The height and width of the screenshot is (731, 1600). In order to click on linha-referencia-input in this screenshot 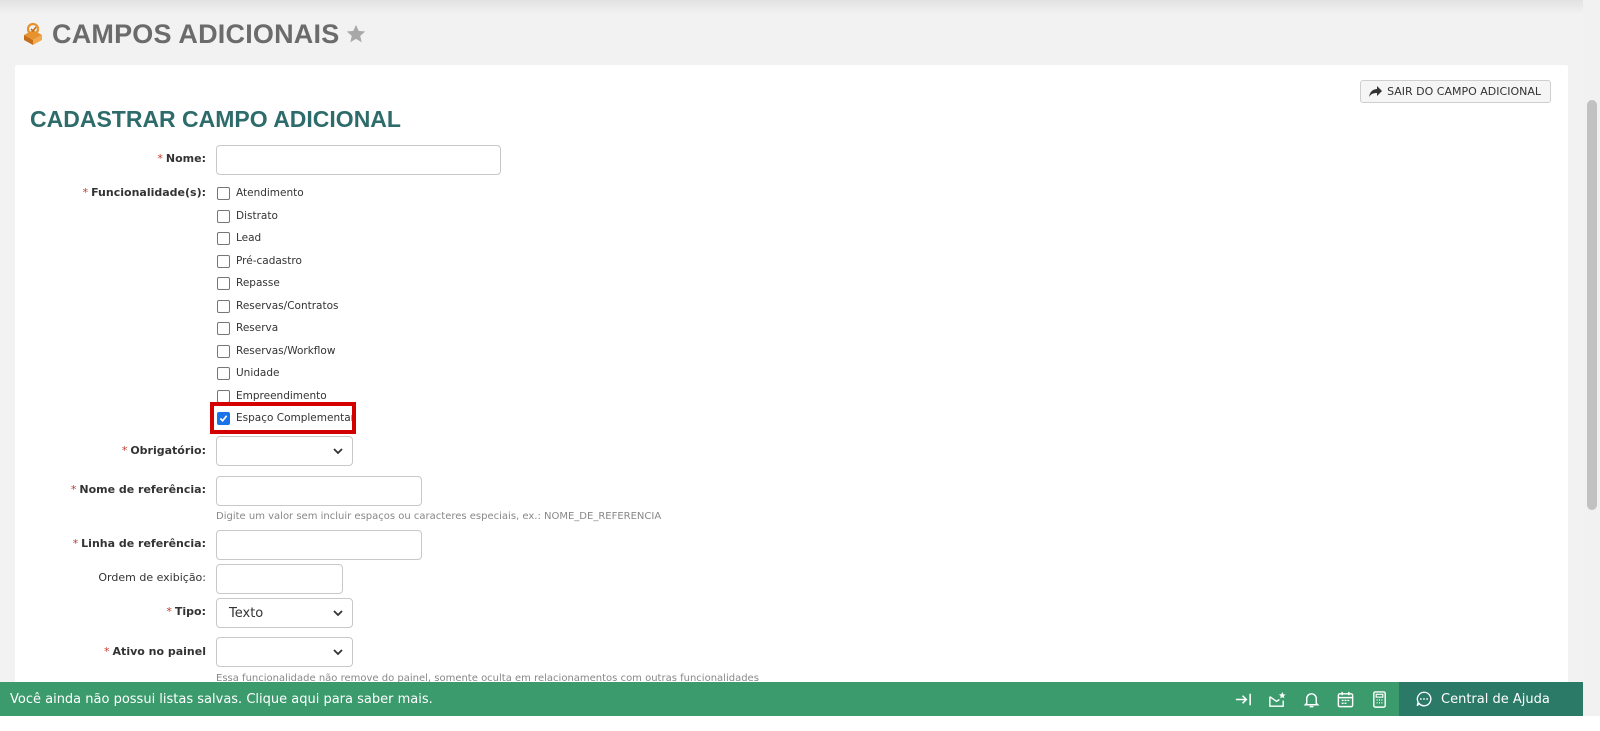, I will do `click(319, 545)`.